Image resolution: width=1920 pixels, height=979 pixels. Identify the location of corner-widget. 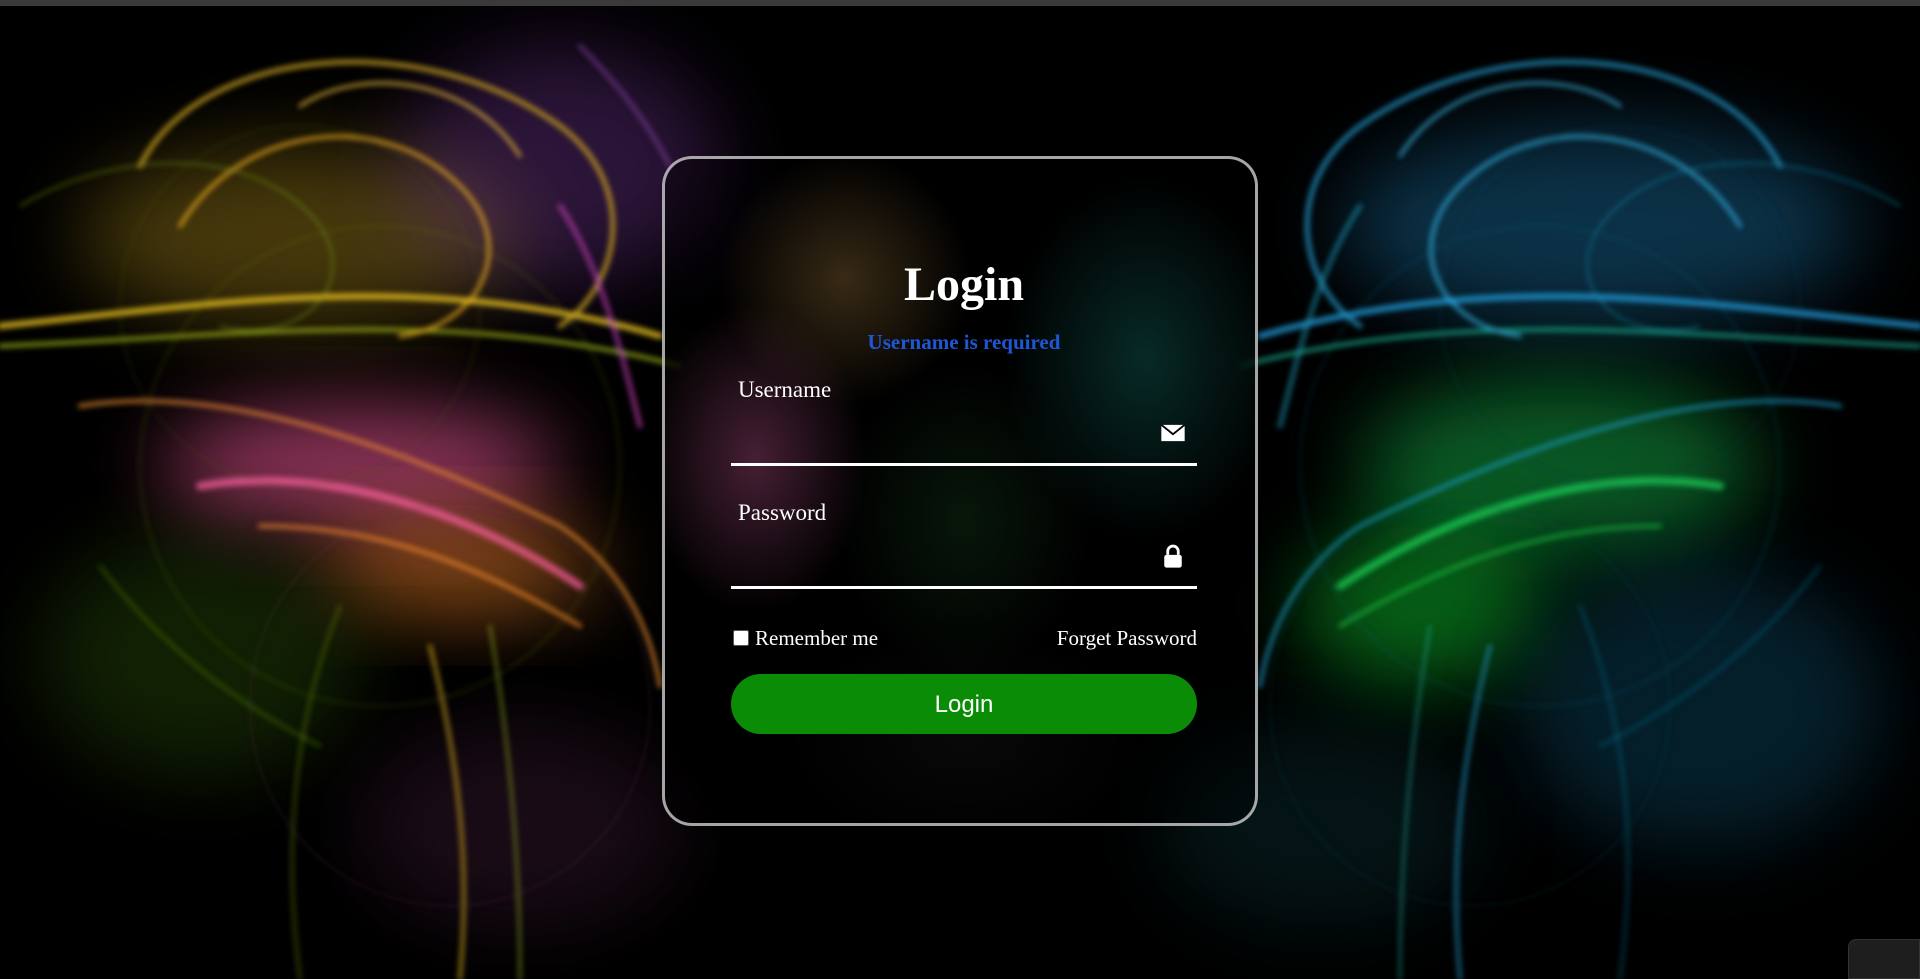
(1884, 959).